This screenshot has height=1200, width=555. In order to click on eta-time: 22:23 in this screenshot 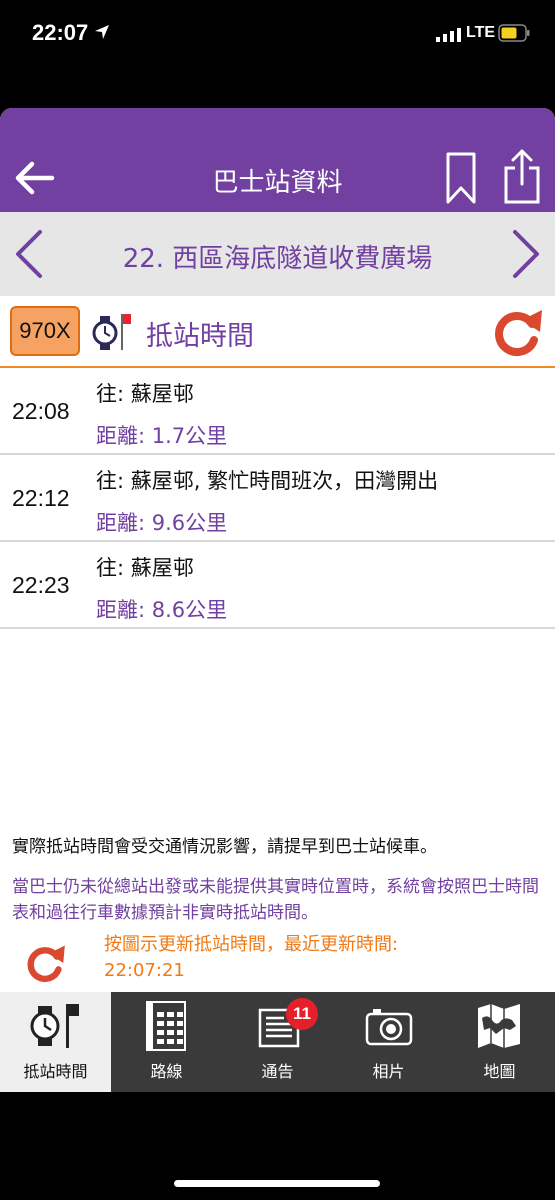, I will do `click(41, 585)`.